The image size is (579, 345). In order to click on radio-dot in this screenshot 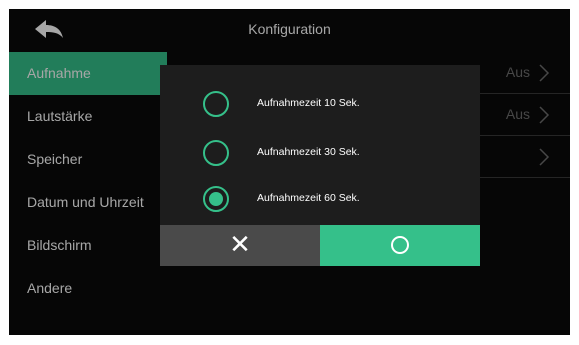, I will do `click(216, 199)`.